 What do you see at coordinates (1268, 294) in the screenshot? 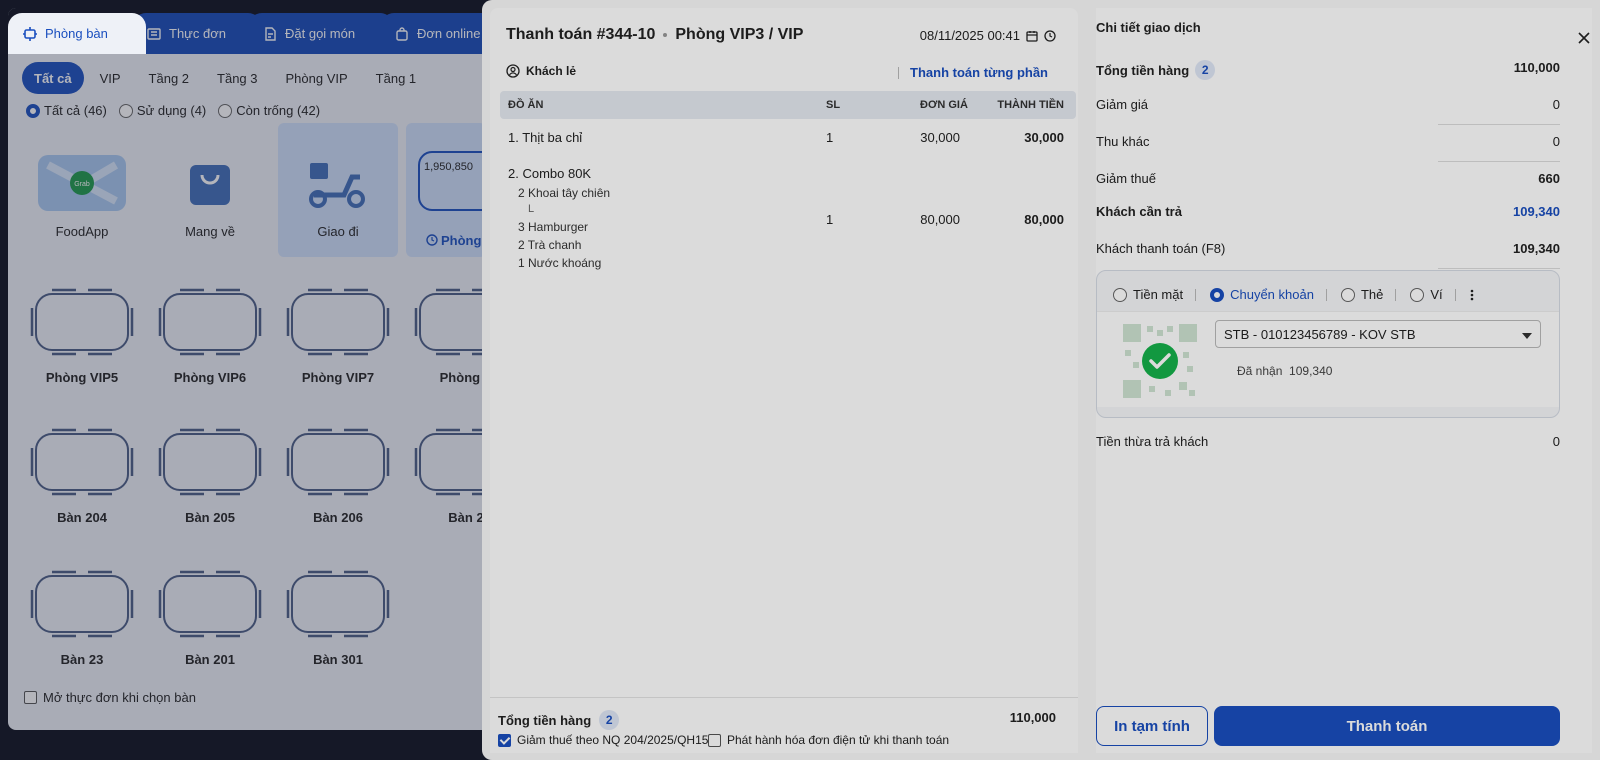
I see `method-transfer: Chuyển khoản` at bounding box center [1268, 294].